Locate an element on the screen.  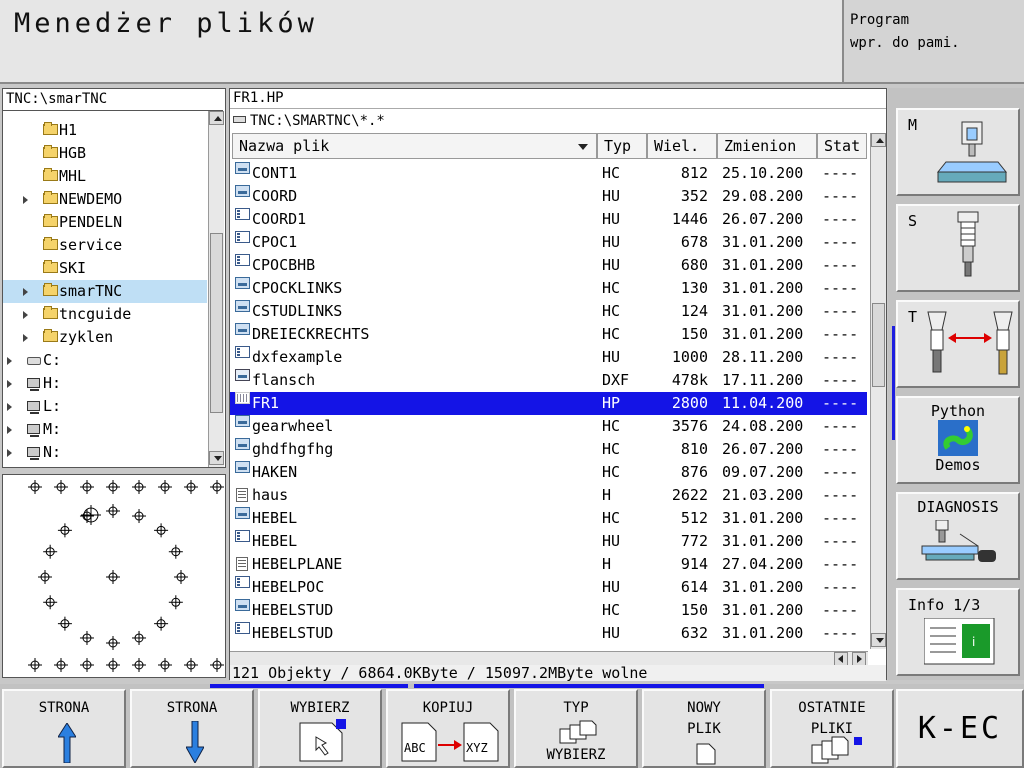
file-row: HAKEN HC 876 09.07.200 ---- is located at coordinates (548, 472).